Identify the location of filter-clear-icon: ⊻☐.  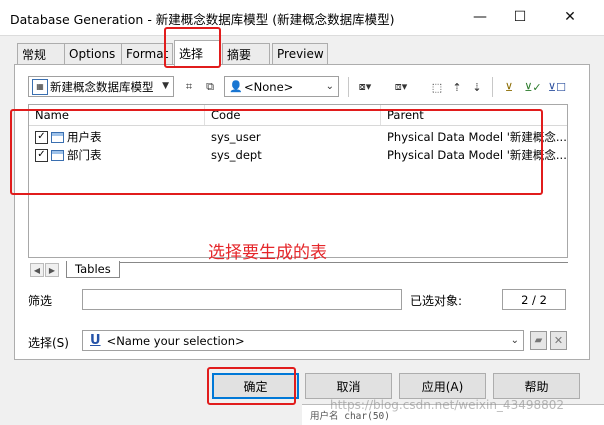
(557, 87).